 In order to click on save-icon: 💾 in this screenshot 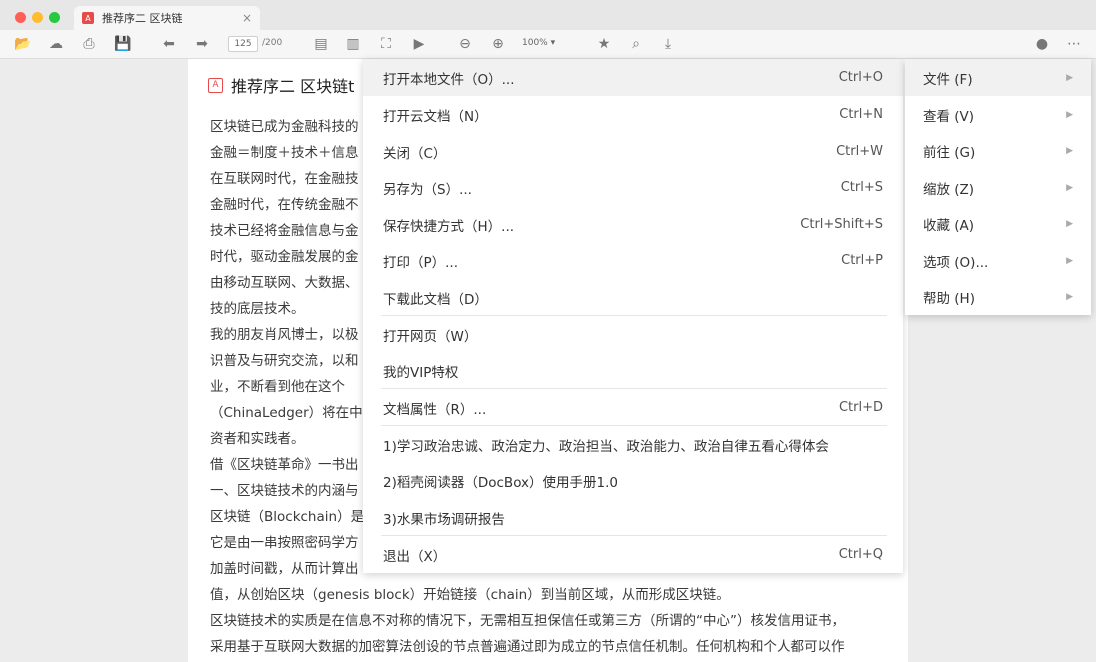, I will do `click(122, 44)`.